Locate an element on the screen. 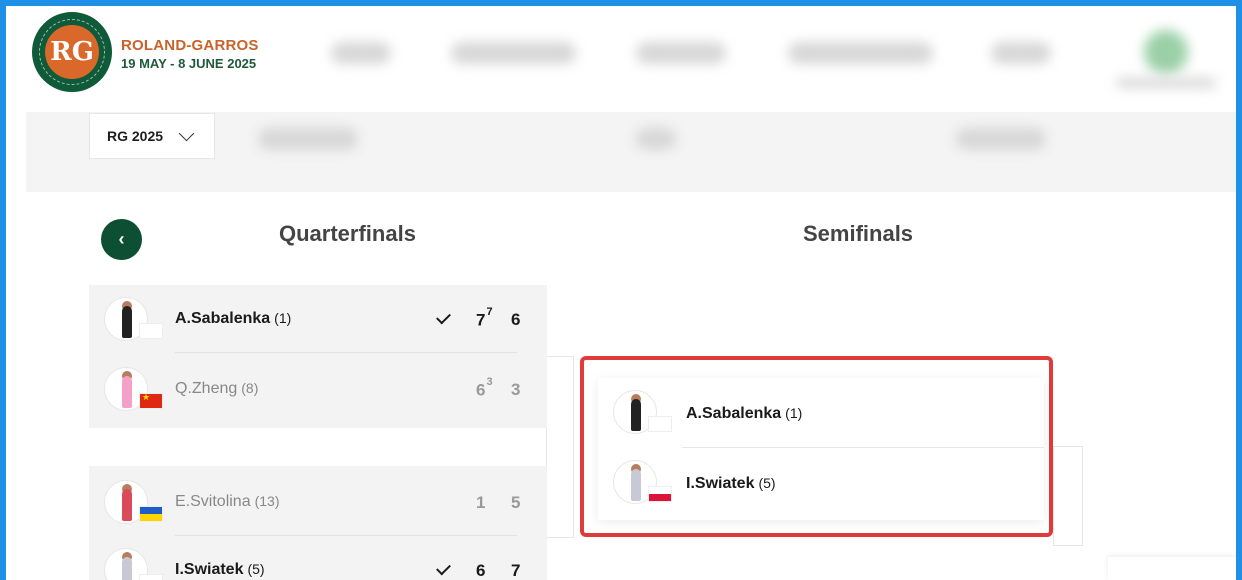 The image size is (1242, 580). match-card-sf: A.Sabalenka (1) I.Swiatek (5) is located at coordinates (821, 449).